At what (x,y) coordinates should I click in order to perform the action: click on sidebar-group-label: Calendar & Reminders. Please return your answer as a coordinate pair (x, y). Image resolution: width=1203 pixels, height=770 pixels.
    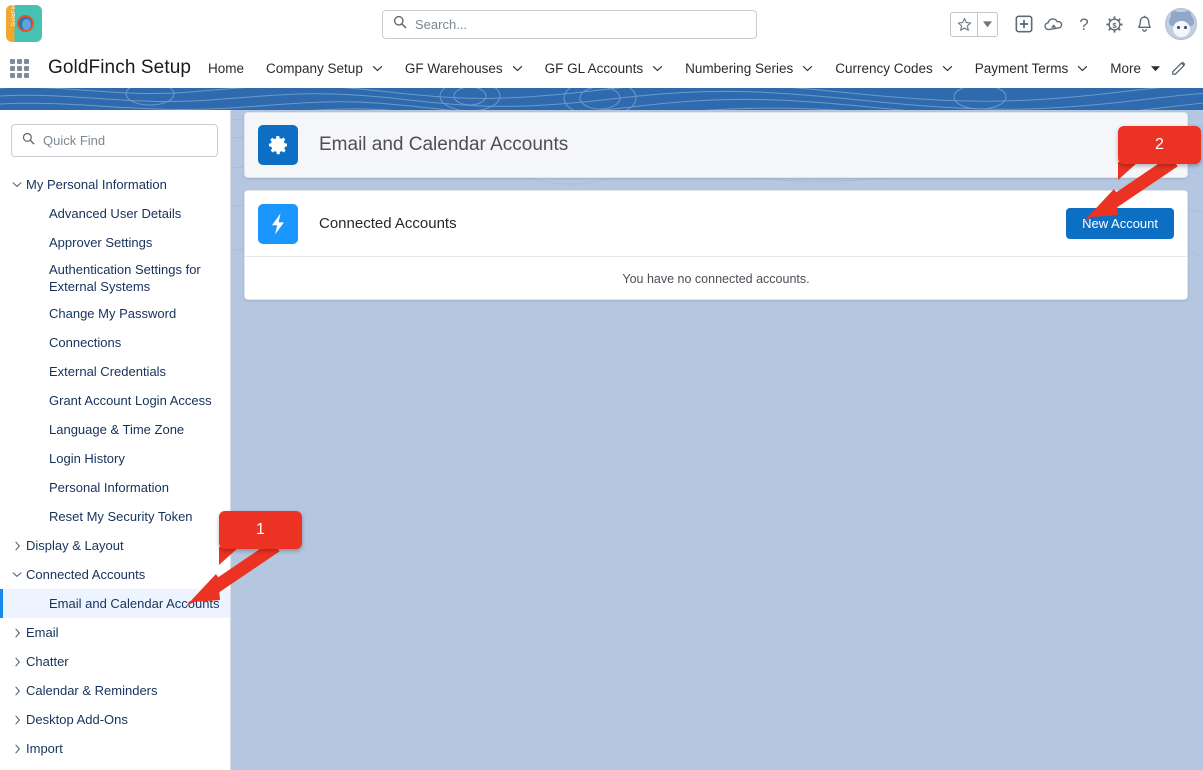
    Looking at the image, I should click on (92, 690).